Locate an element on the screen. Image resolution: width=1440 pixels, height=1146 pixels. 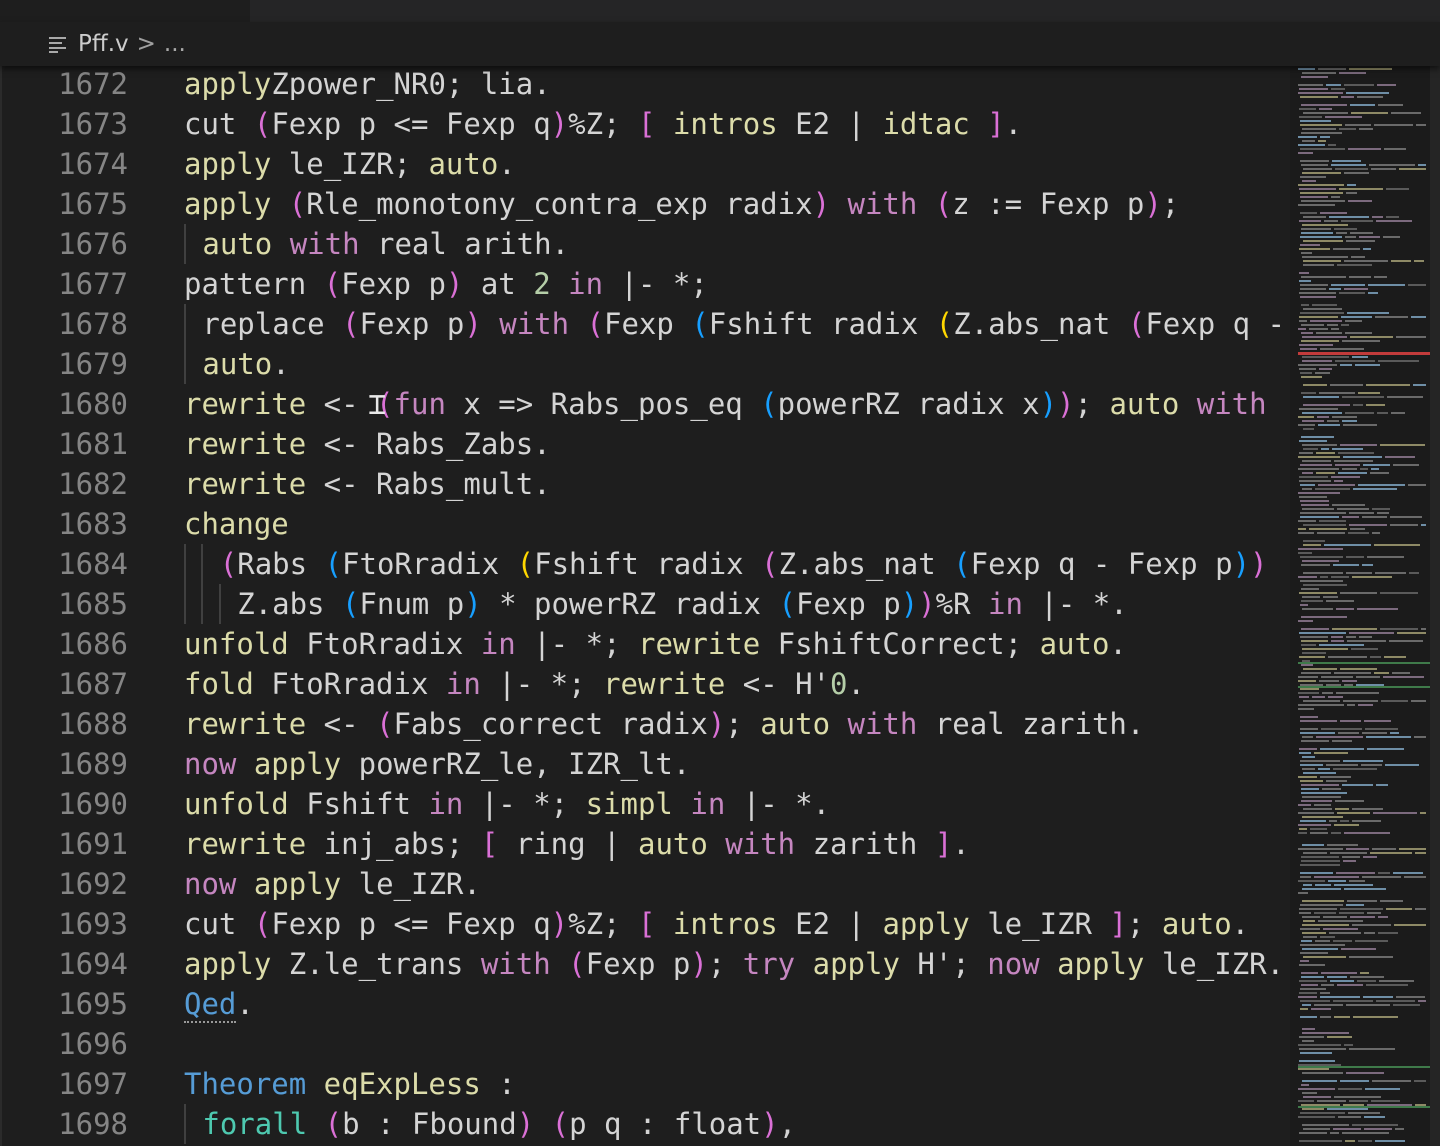
code-line: 1676 auto with real arith. is located at coordinates (645, 244).